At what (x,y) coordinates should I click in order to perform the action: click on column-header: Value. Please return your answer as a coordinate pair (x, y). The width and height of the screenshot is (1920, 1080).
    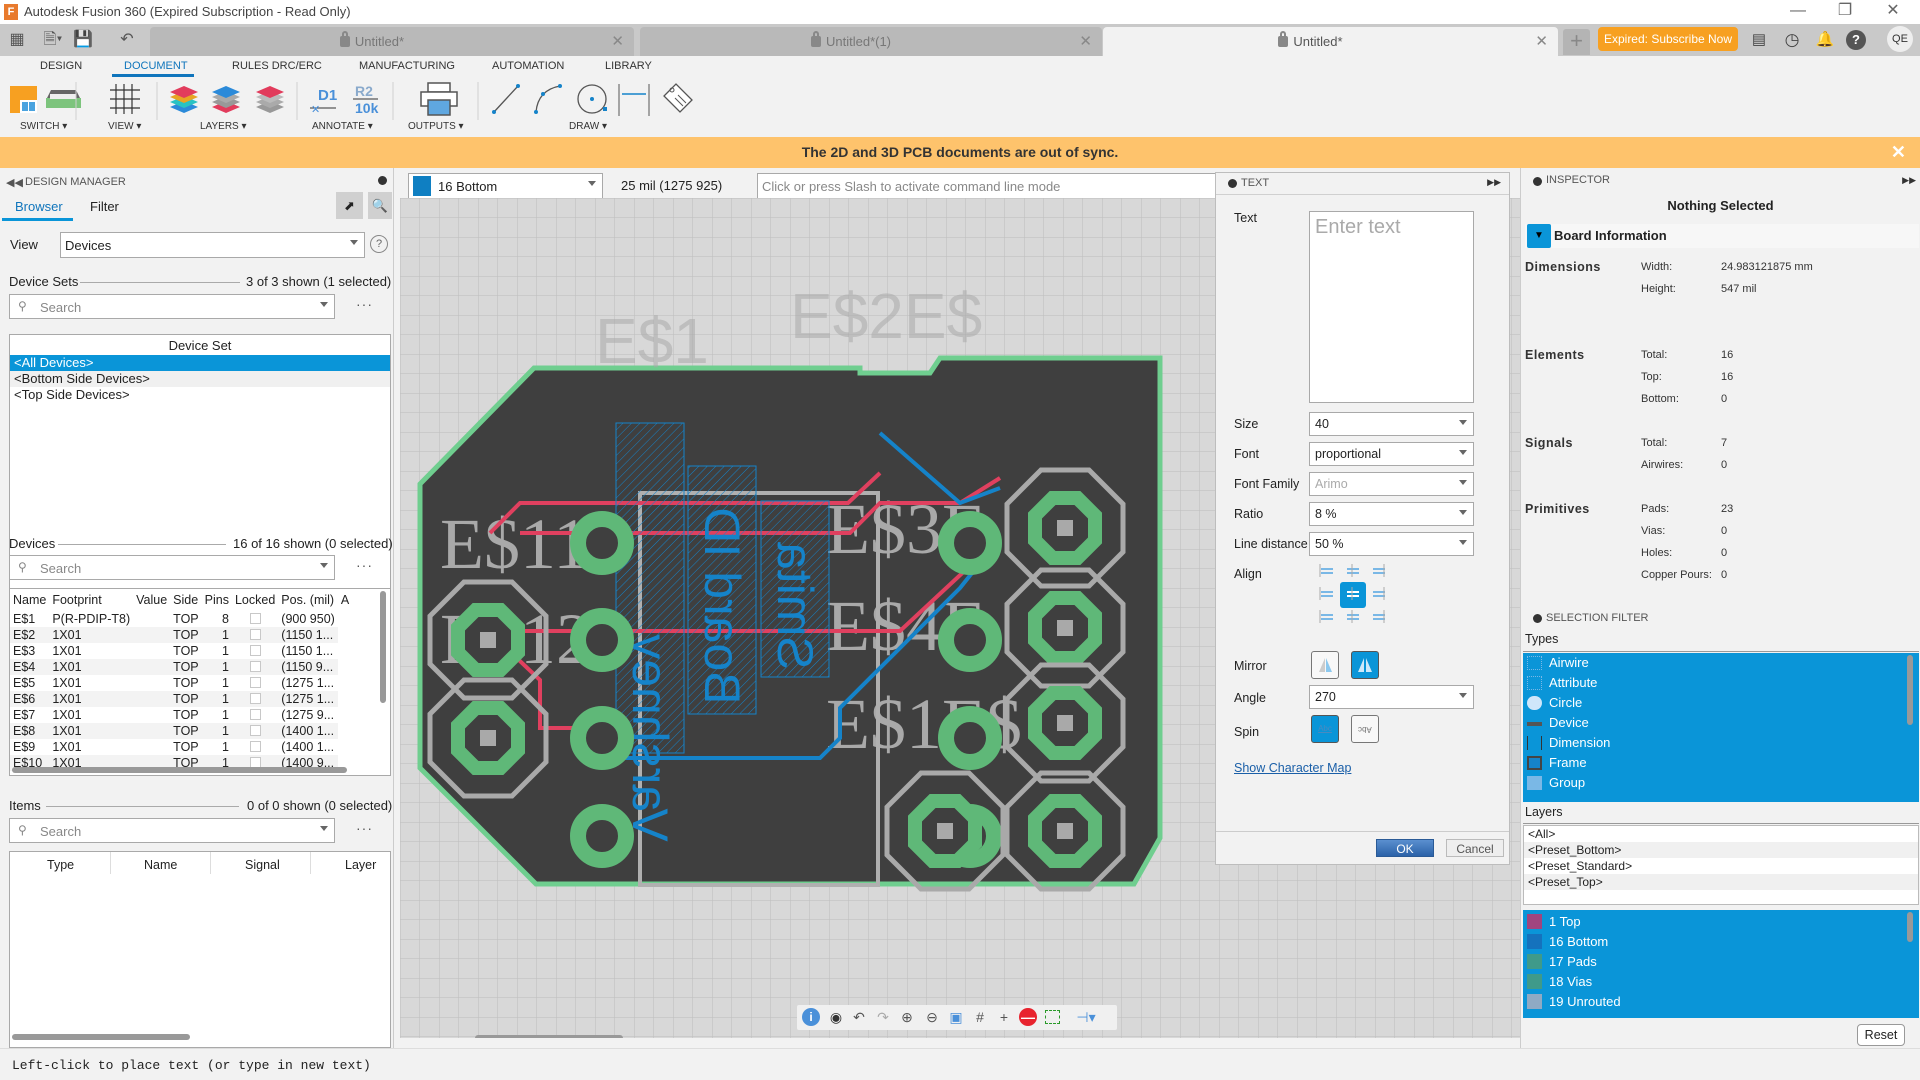
    Looking at the image, I should click on (151, 600).